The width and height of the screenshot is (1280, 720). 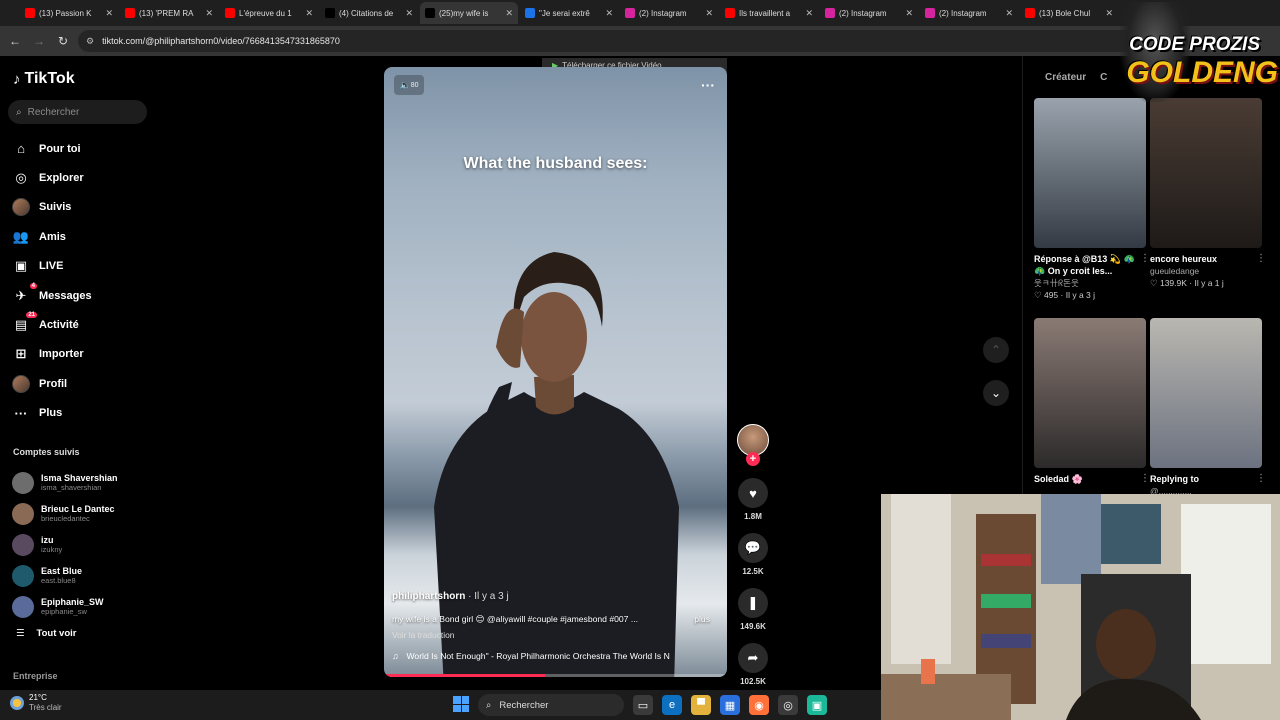 I want to click on video-more-icon: ···, so click(x=708, y=85).